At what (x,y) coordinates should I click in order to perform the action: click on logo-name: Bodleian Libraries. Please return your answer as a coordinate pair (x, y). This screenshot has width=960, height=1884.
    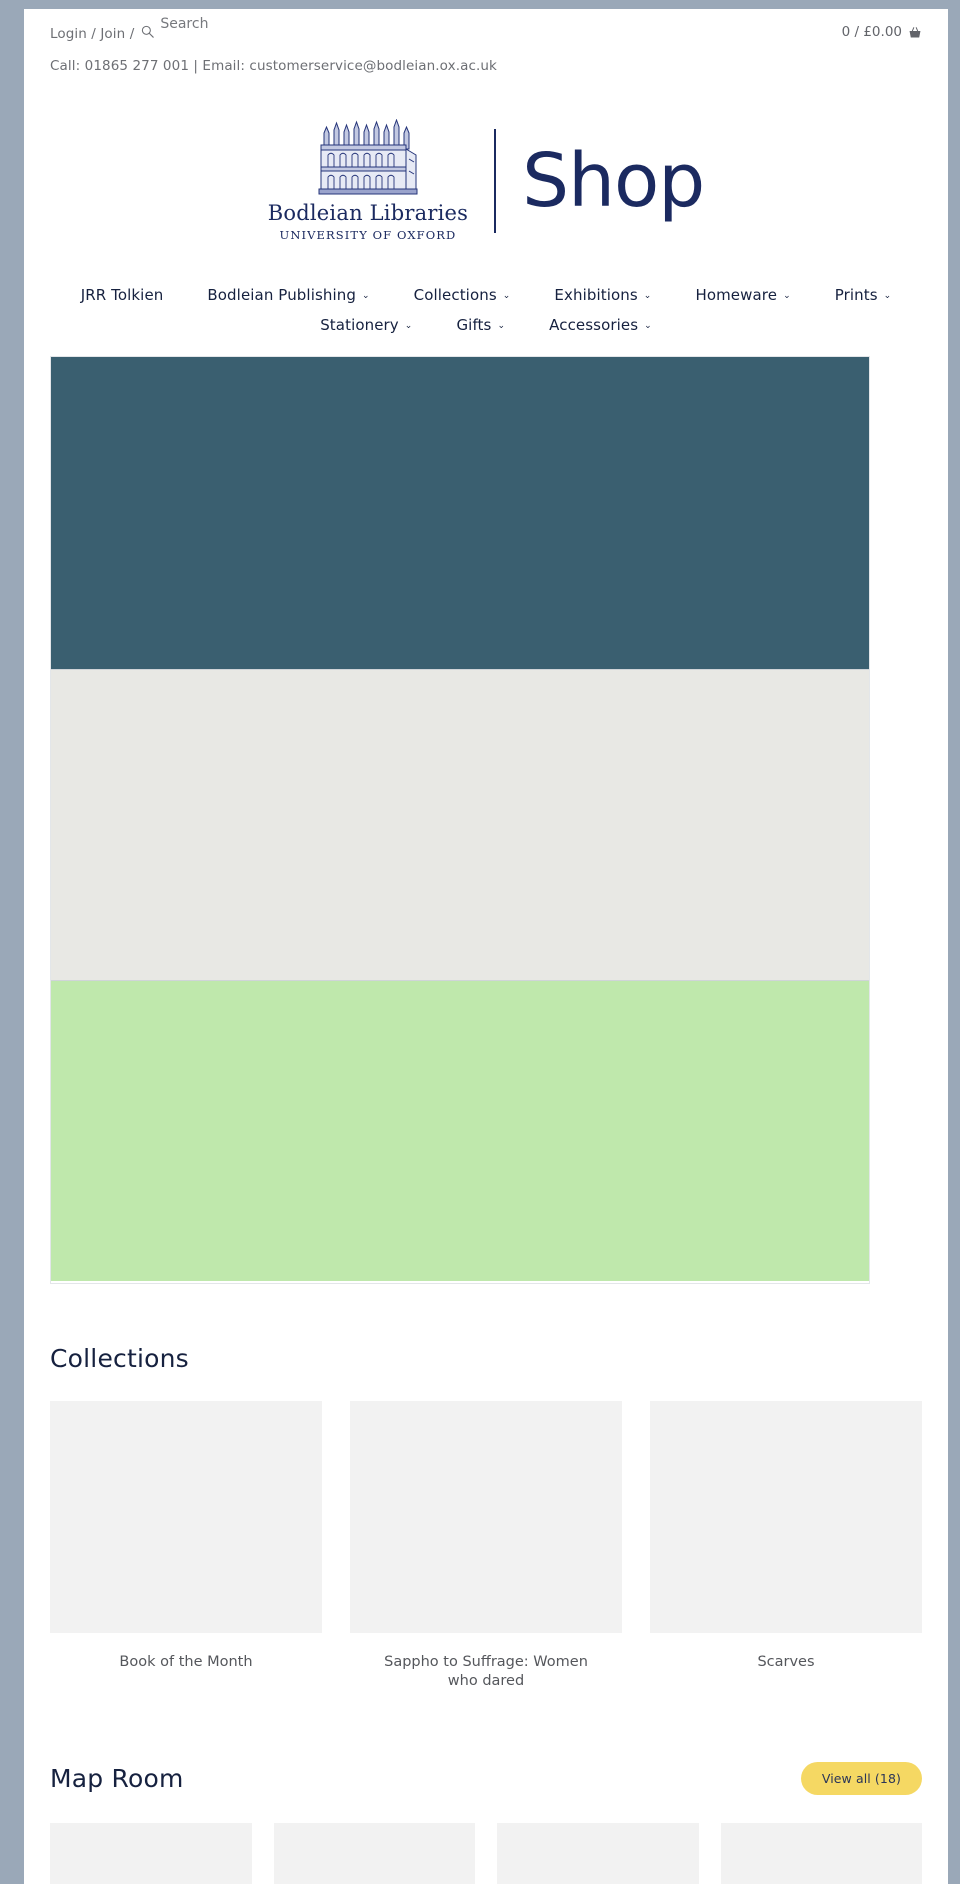
    Looking at the image, I should click on (368, 212).